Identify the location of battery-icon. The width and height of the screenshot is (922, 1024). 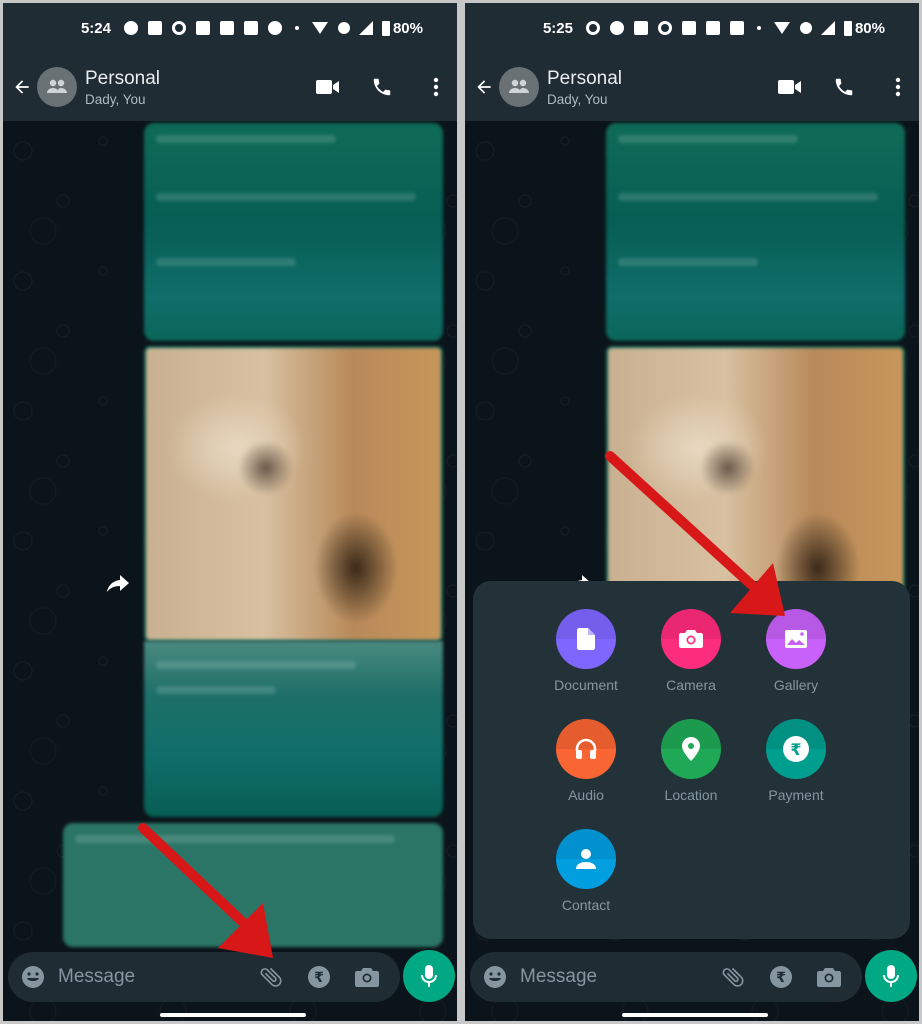
(385, 28).